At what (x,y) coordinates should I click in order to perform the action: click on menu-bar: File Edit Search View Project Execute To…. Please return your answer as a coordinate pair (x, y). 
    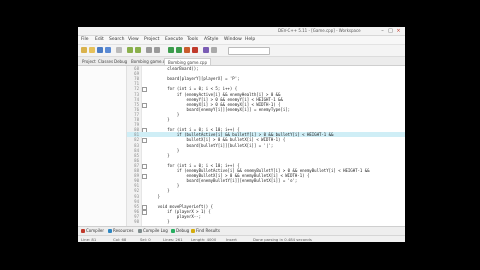
    Looking at the image, I should click on (241, 40).